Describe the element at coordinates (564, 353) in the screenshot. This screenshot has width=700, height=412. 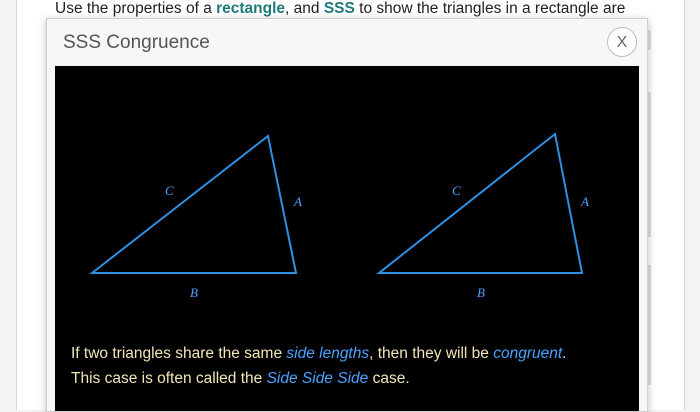
I see `caption-text: .` at that location.